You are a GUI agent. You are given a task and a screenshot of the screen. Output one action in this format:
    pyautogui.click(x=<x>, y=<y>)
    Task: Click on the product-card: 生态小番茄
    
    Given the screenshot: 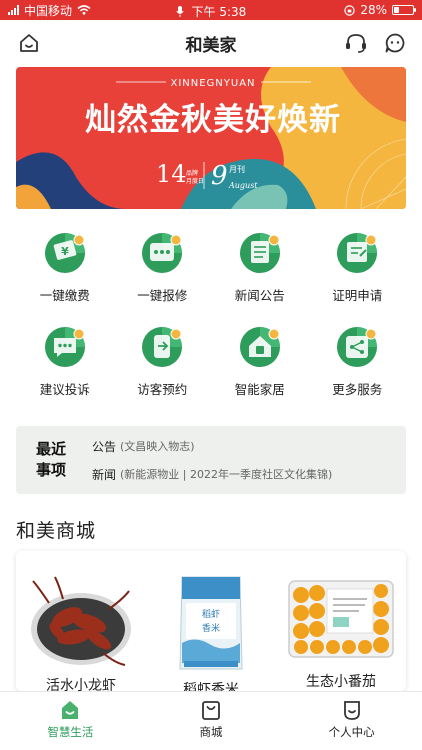 What is the action you would take?
    pyautogui.click(x=341, y=632)
    